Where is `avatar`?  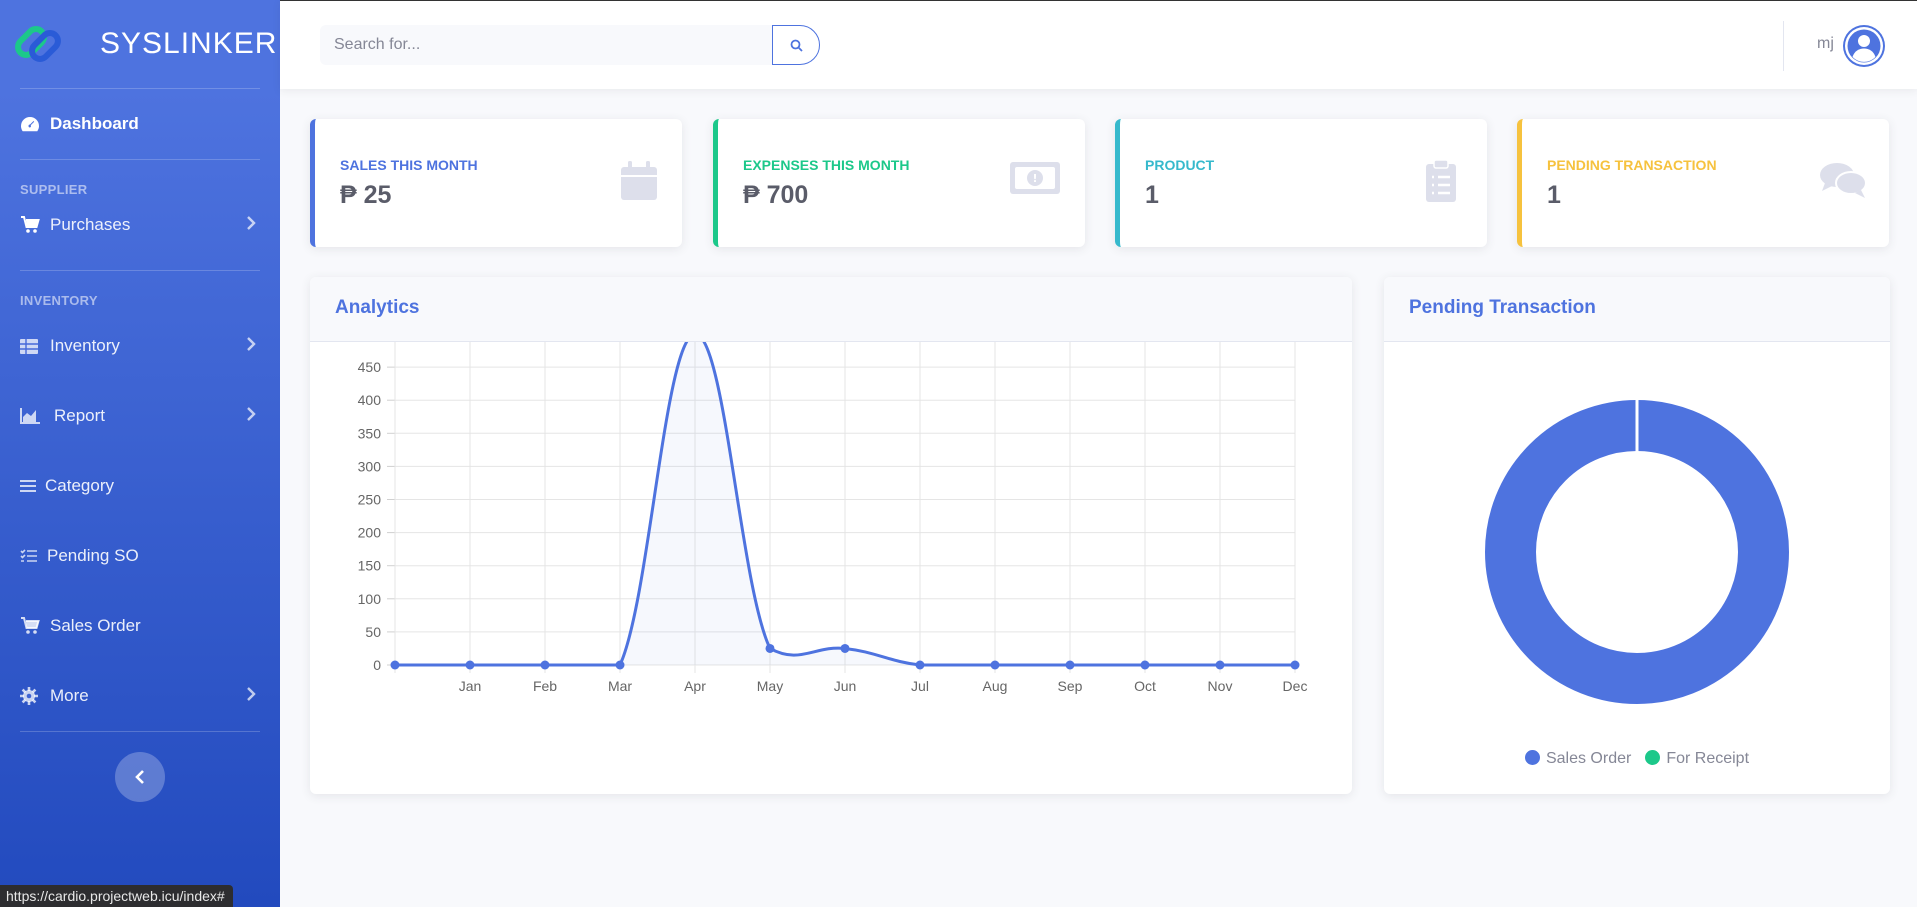 avatar is located at coordinates (1864, 46).